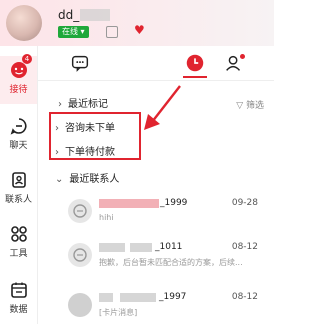 This screenshot has height=330, width=320. What do you see at coordinates (95, 15) in the screenshot?
I see `username-redacted` at bounding box center [95, 15].